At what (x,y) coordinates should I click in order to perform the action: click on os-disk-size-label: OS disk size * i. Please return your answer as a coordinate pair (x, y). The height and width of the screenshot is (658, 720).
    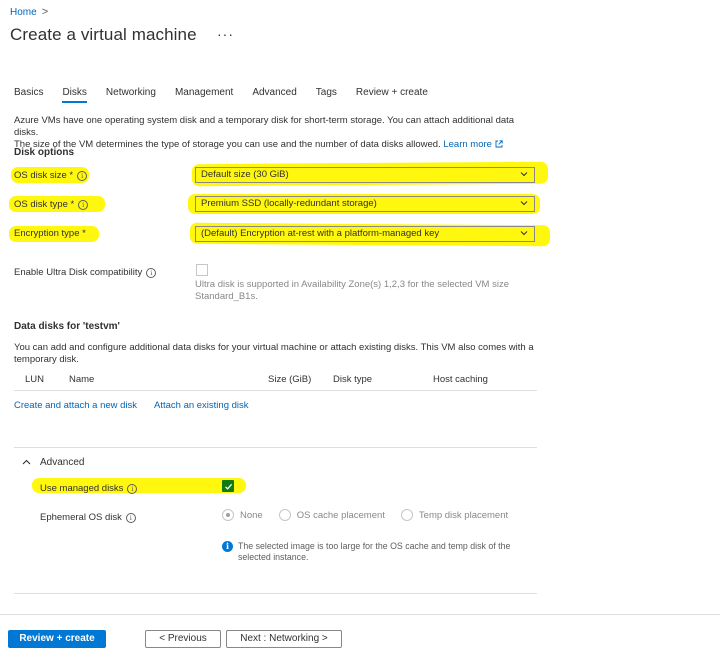
    Looking at the image, I should click on (51, 175).